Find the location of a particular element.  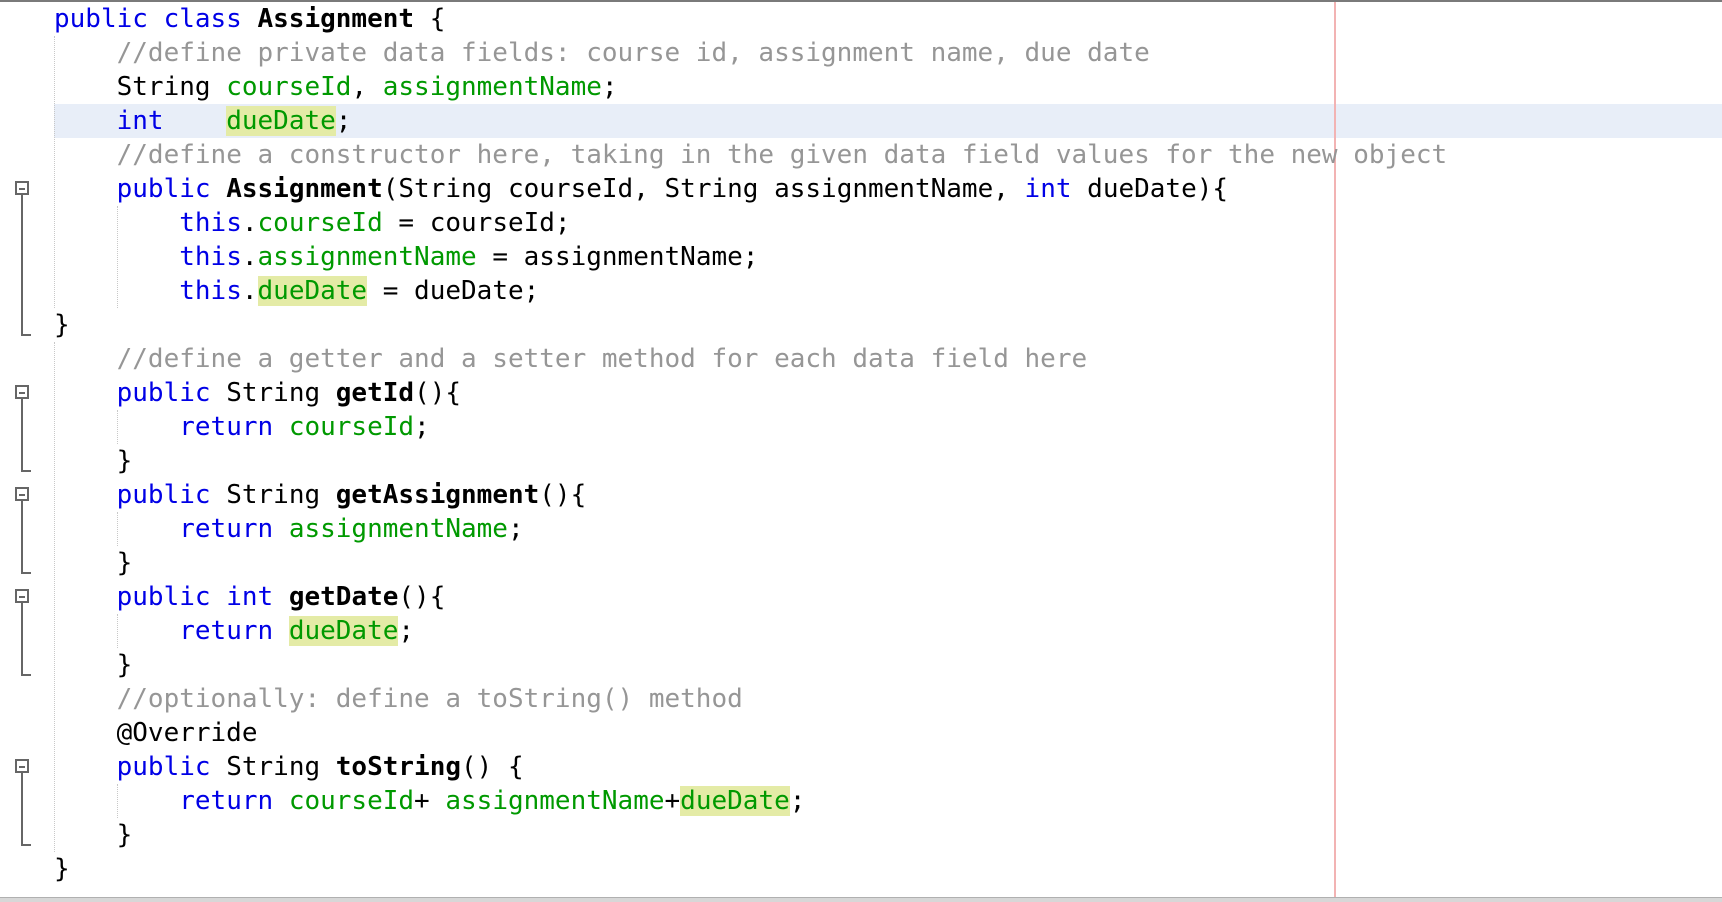

code-line: return courseId+ assignmentName+dueDate; is located at coordinates (750, 801).